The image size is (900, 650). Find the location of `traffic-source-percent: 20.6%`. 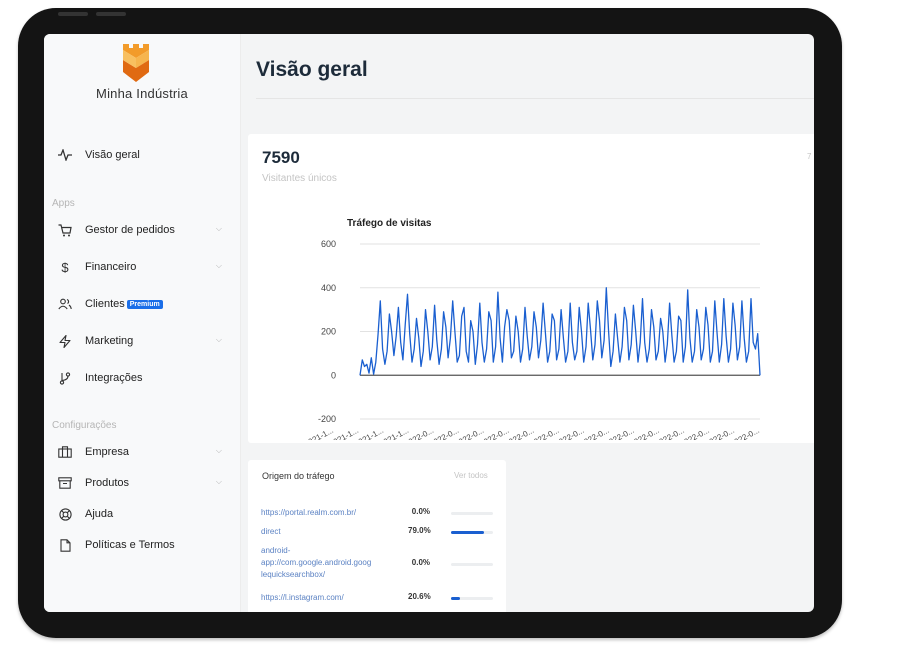

traffic-source-percent: 20.6% is located at coordinates (419, 596).